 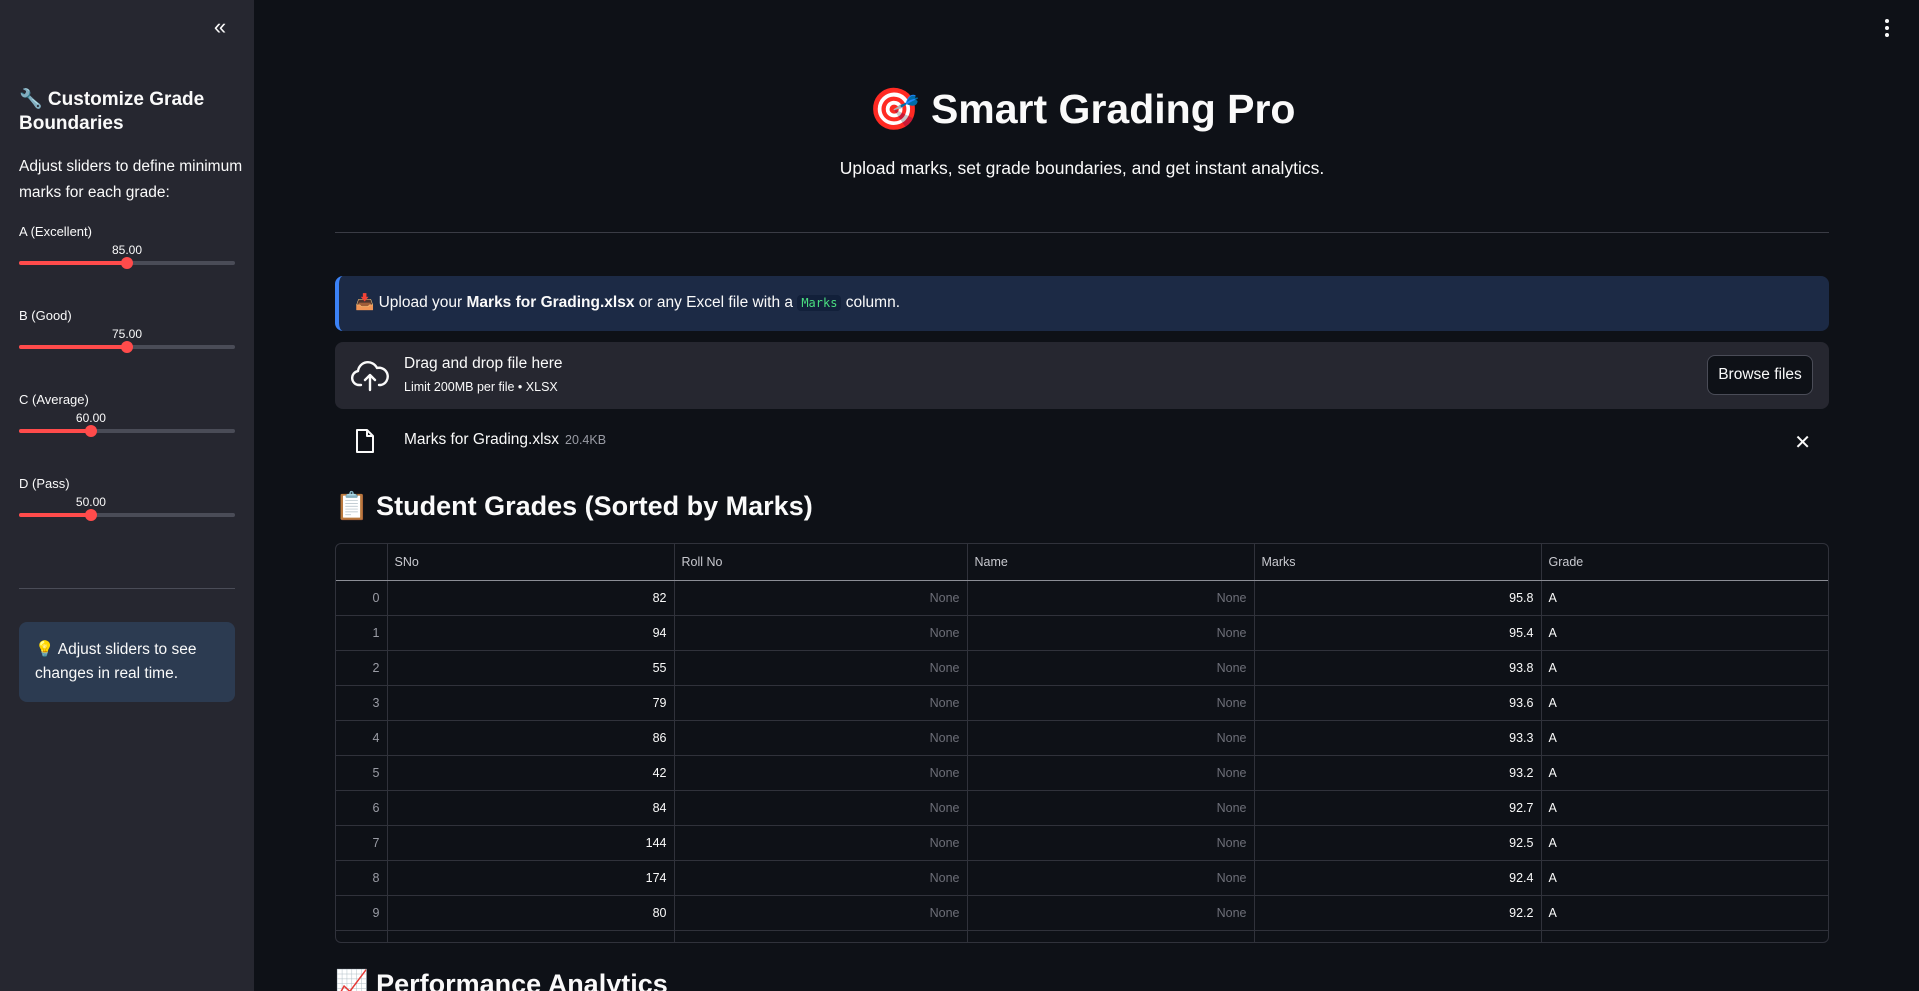 What do you see at coordinates (362, 808) in the screenshot?
I see `row-index: 6` at bounding box center [362, 808].